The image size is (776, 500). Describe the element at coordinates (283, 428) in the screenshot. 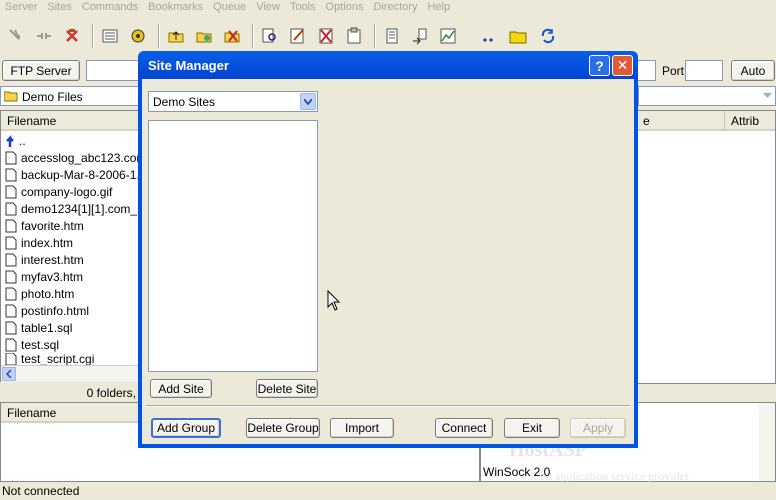

I see `delete-group-button: Delete Group` at that location.